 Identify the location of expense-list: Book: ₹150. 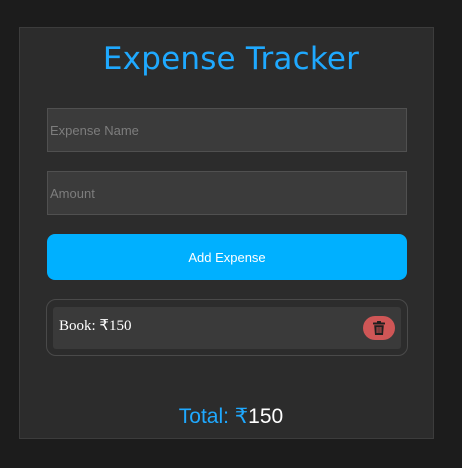
(227, 327).